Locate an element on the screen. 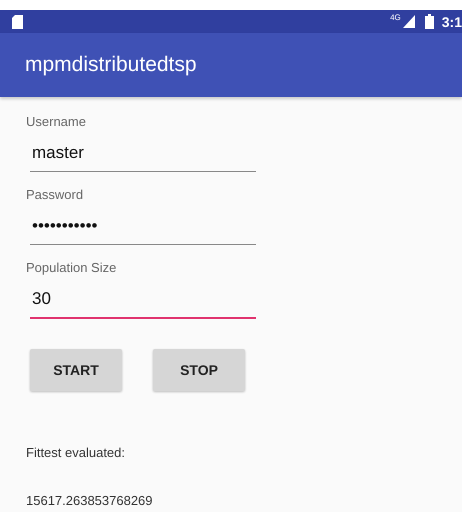  action-button: START is located at coordinates (76, 370).